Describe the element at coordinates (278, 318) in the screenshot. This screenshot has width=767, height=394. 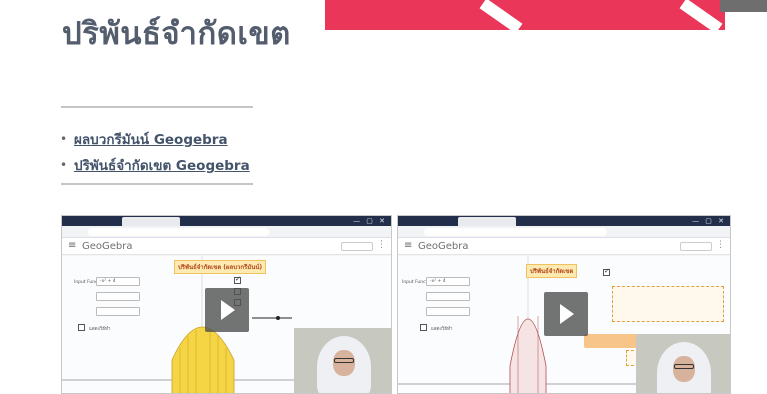
I see `slider-handle` at that location.